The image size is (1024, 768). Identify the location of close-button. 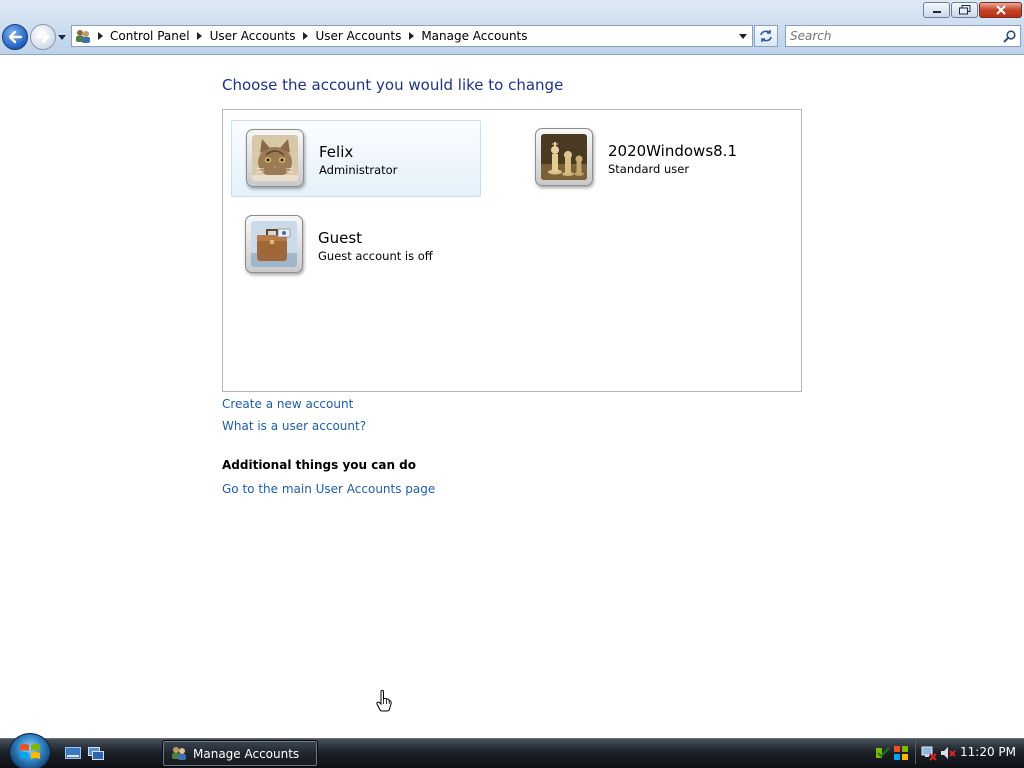
(1000, 10).